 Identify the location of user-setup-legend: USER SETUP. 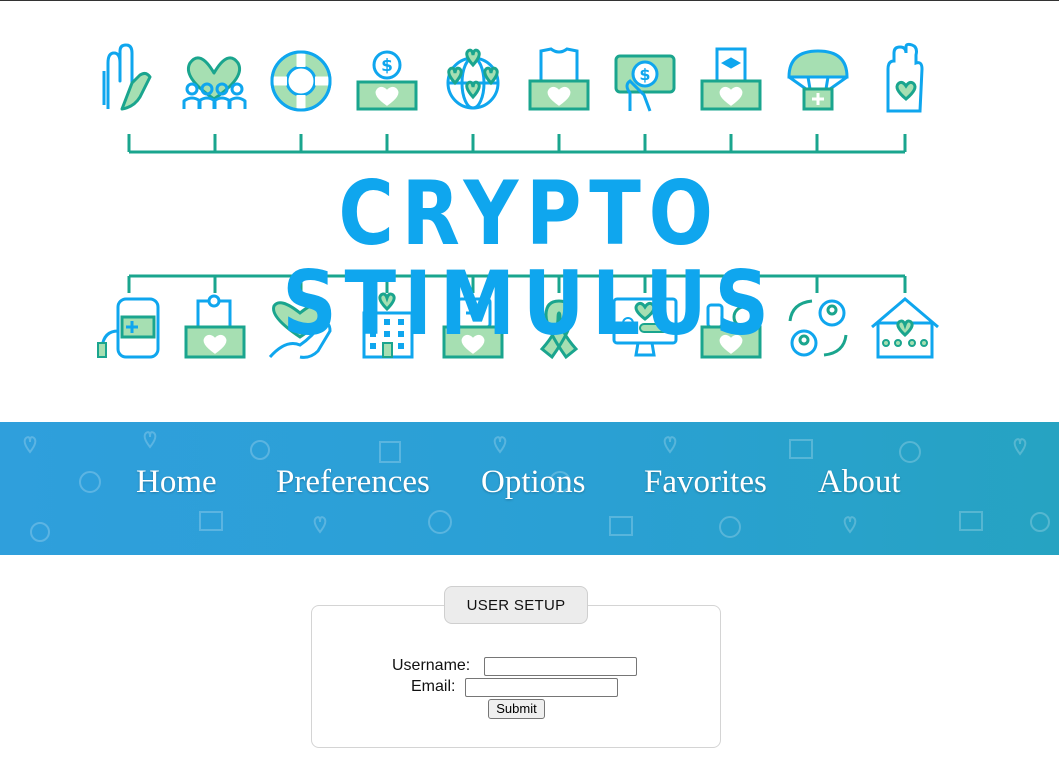
(516, 605).